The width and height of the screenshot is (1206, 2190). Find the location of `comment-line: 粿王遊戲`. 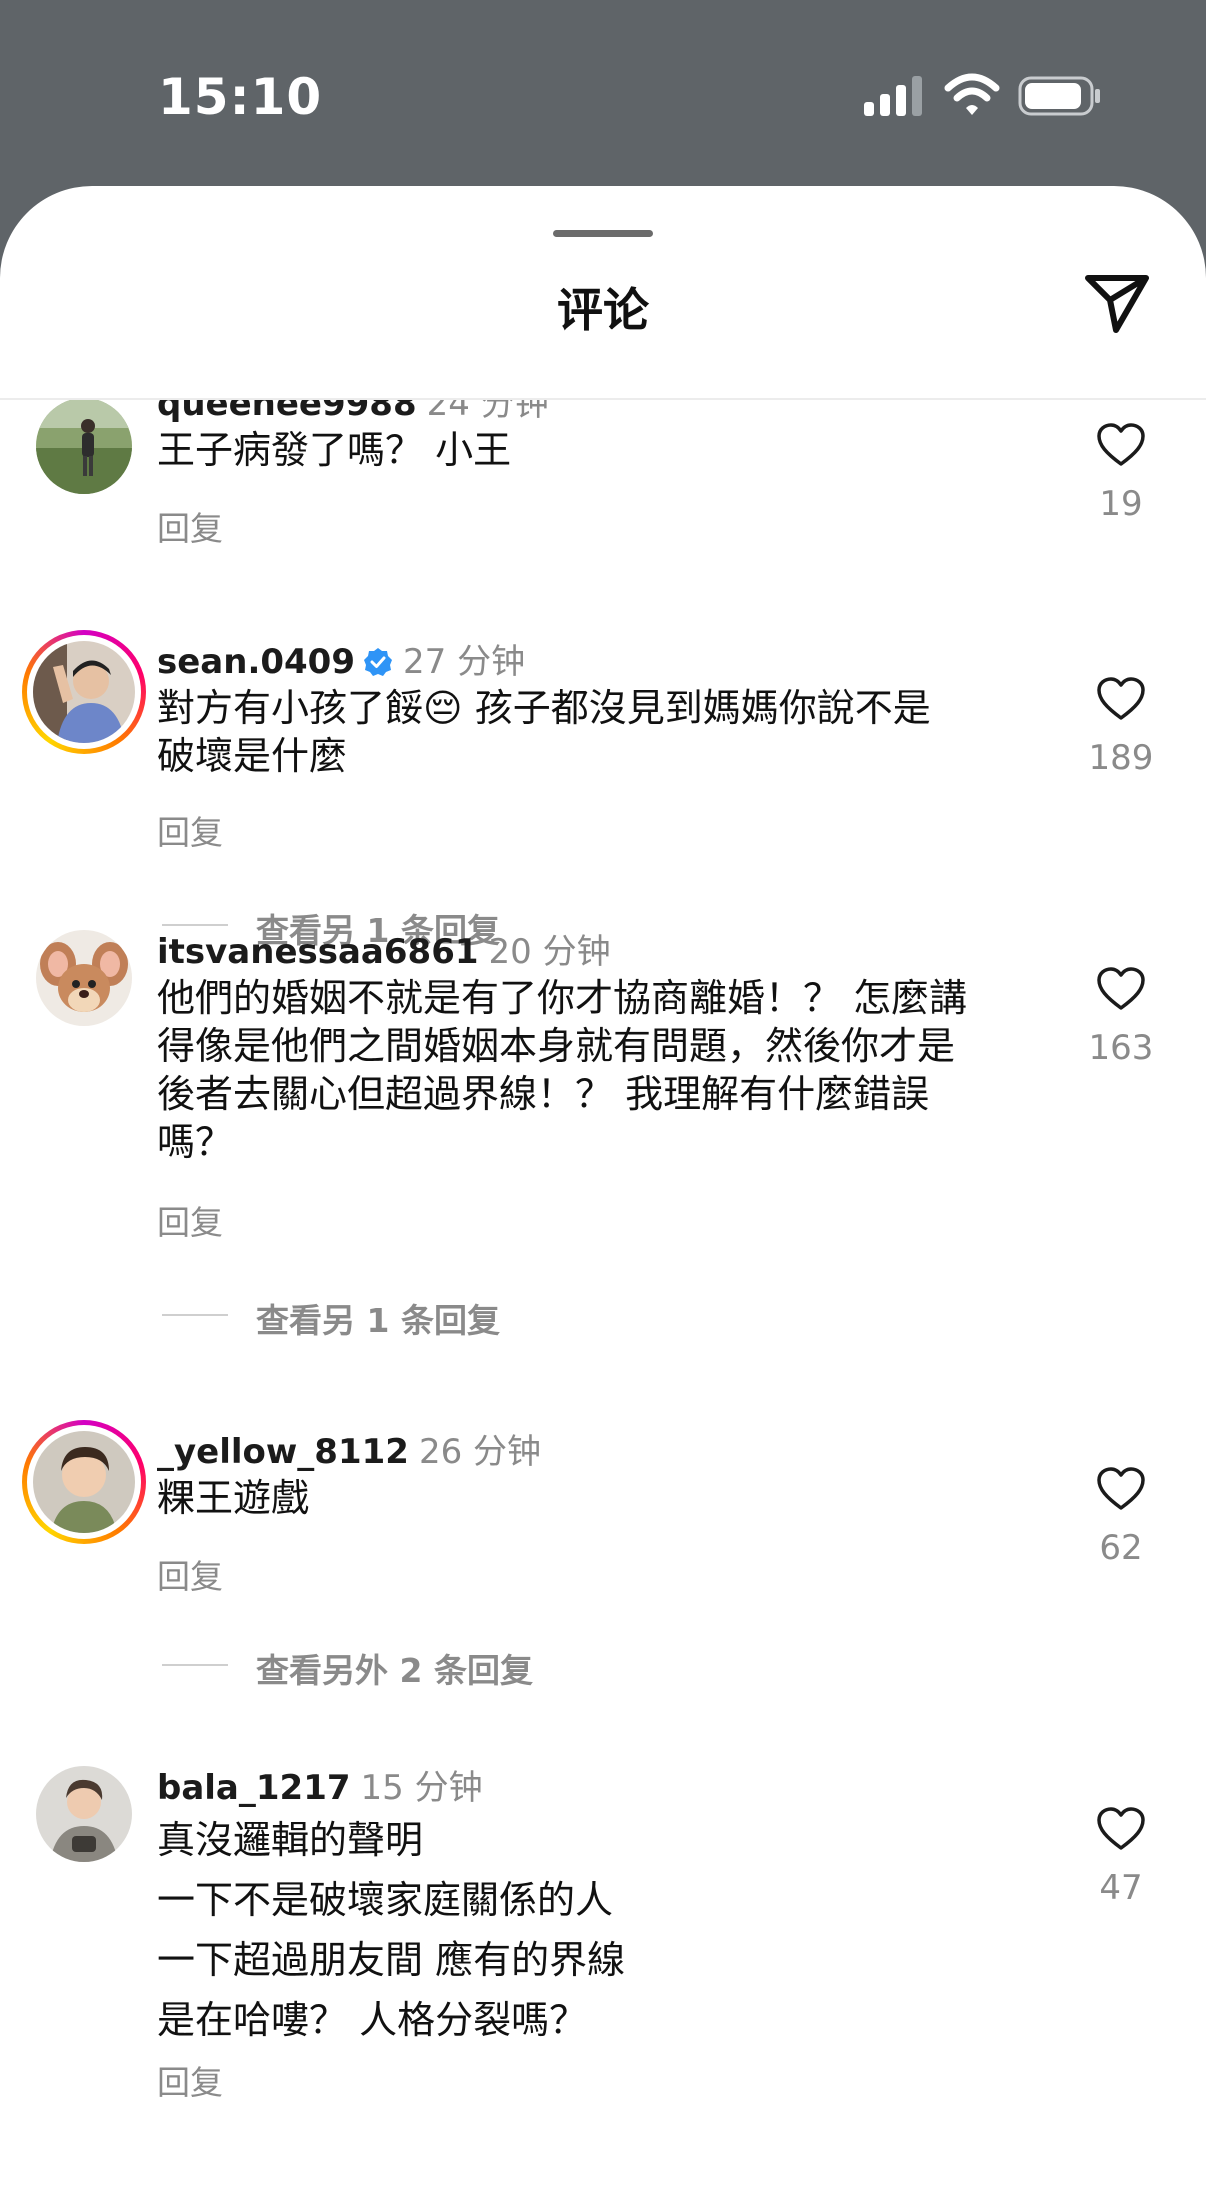

comment-line: 粿王遊戲 is located at coordinates (233, 1498).